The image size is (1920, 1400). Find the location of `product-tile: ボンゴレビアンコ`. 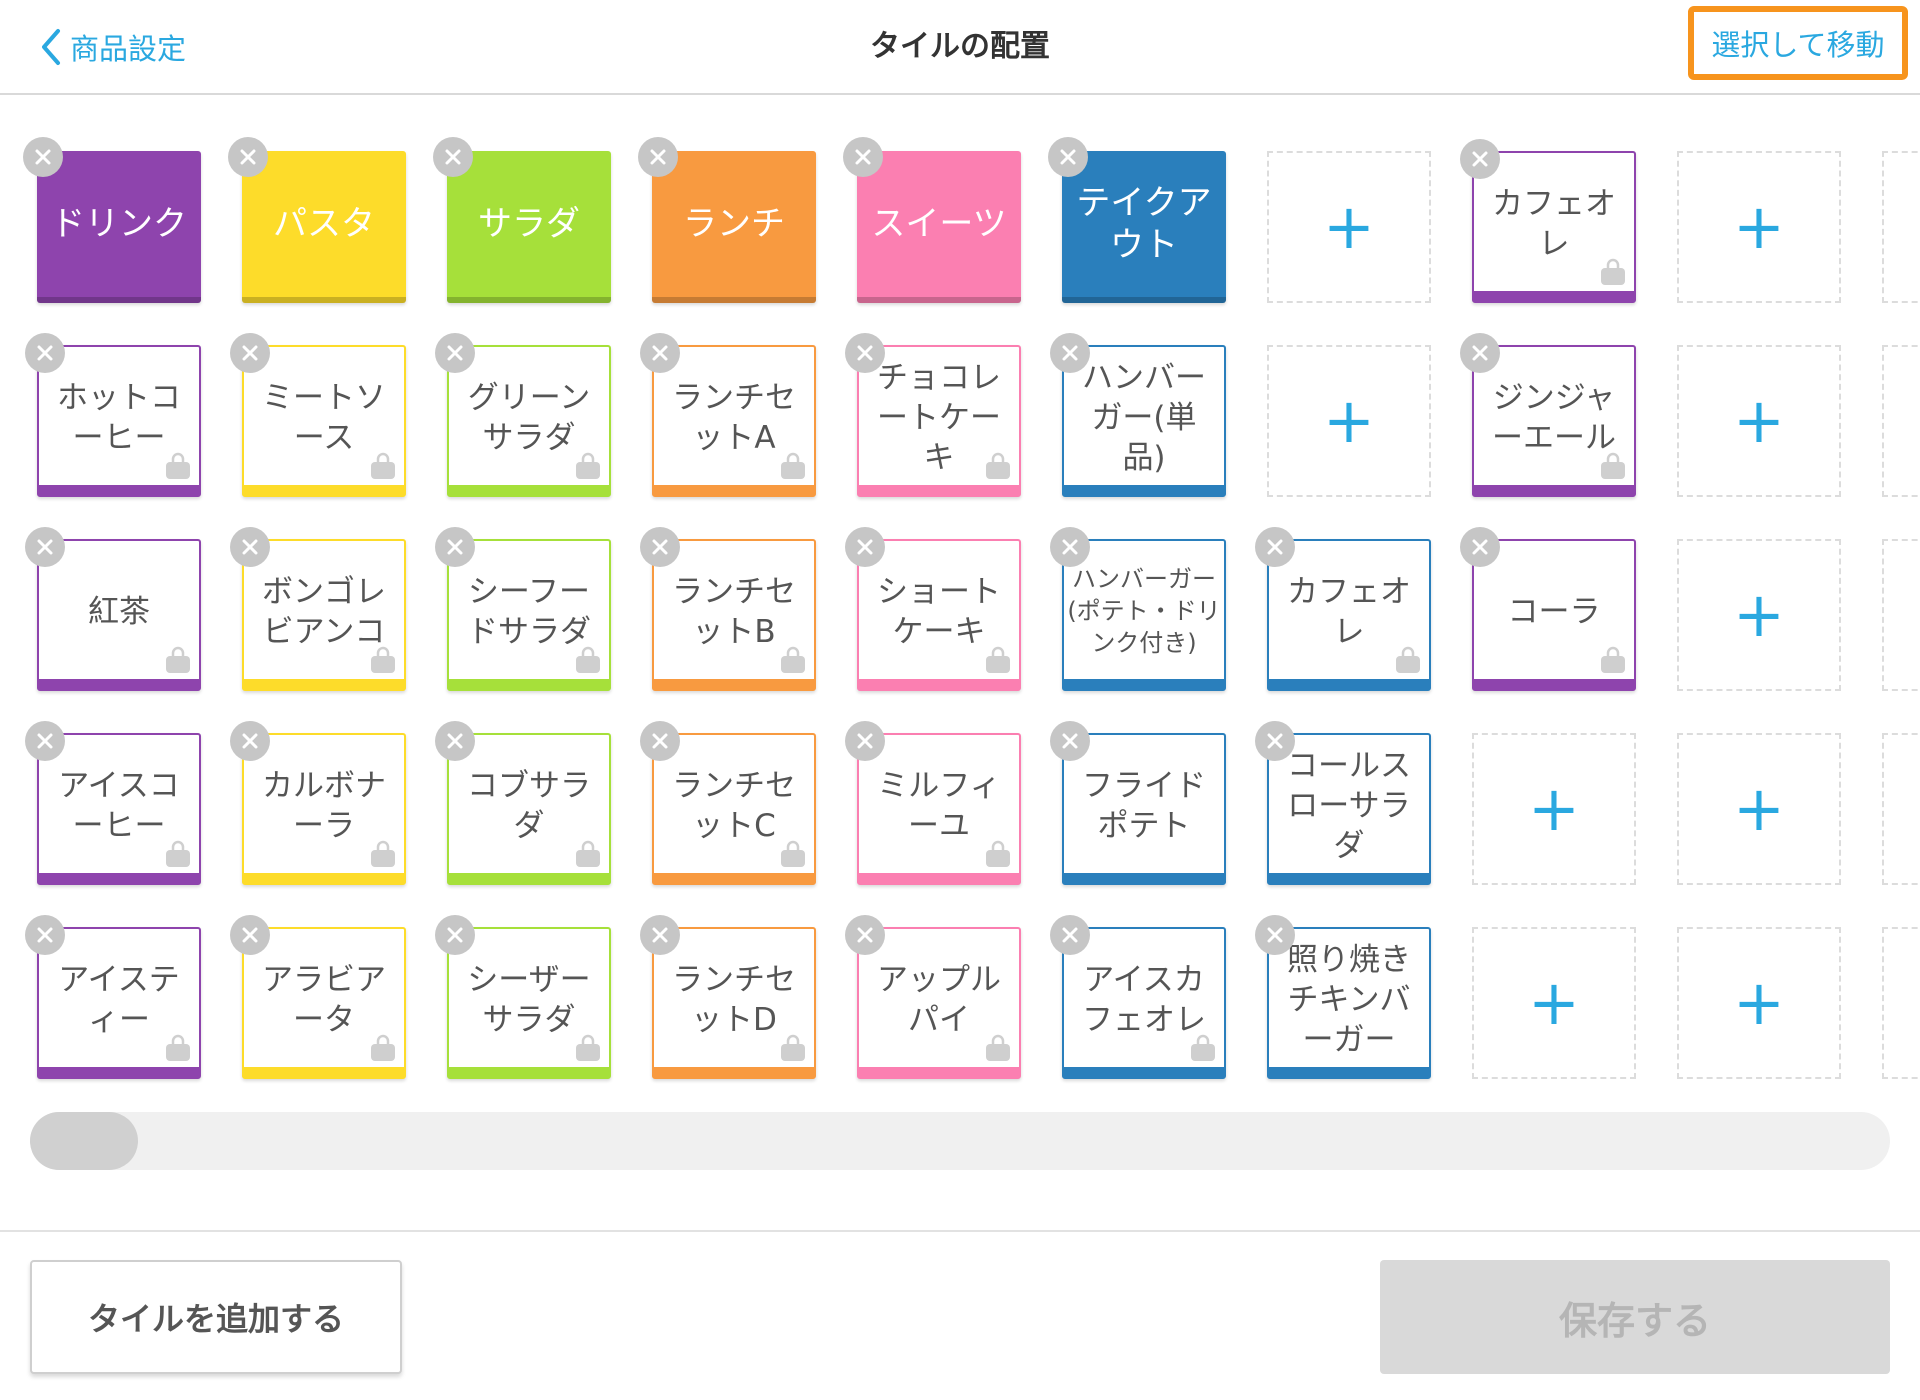

product-tile: ボンゴレビアンコ is located at coordinates (318, 609).